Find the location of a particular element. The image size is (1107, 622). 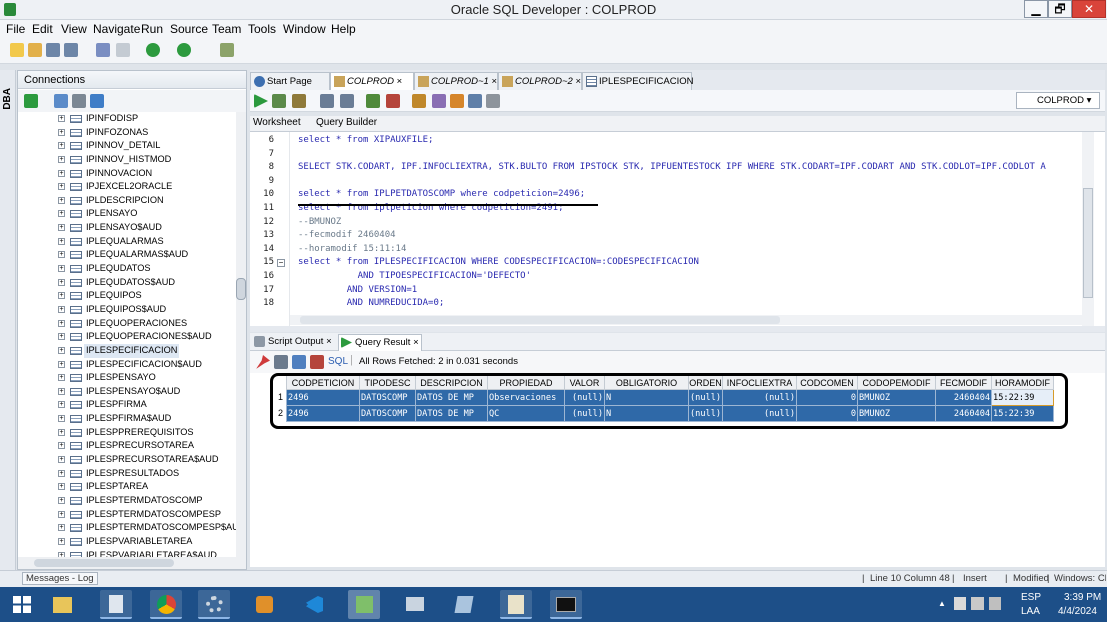

explain-plan-icon is located at coordinates (327, 101).